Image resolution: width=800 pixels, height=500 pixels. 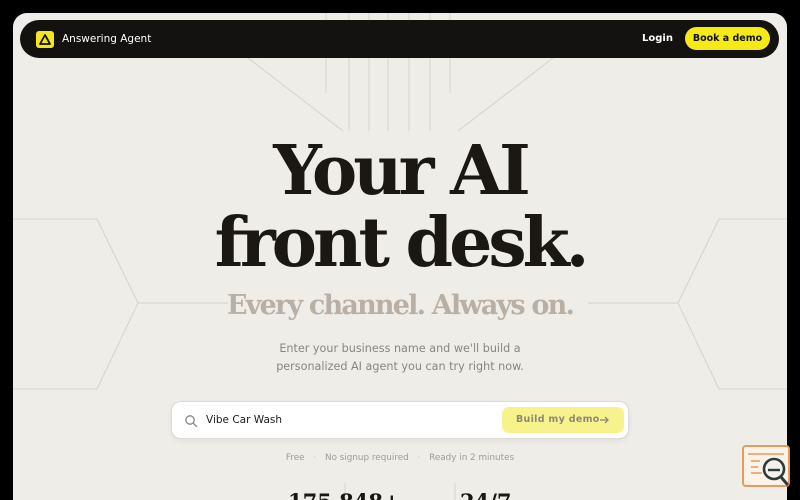 I want to click on login-link: Login, so click(x=657, y=39).